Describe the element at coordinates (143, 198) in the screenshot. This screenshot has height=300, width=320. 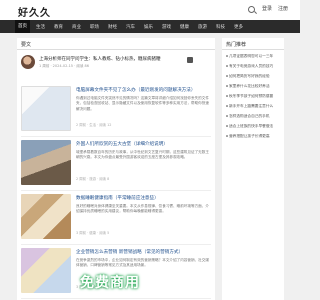
I see `article-title: 数据睡眠健康指南（平常睡前应注意些）` at that location.